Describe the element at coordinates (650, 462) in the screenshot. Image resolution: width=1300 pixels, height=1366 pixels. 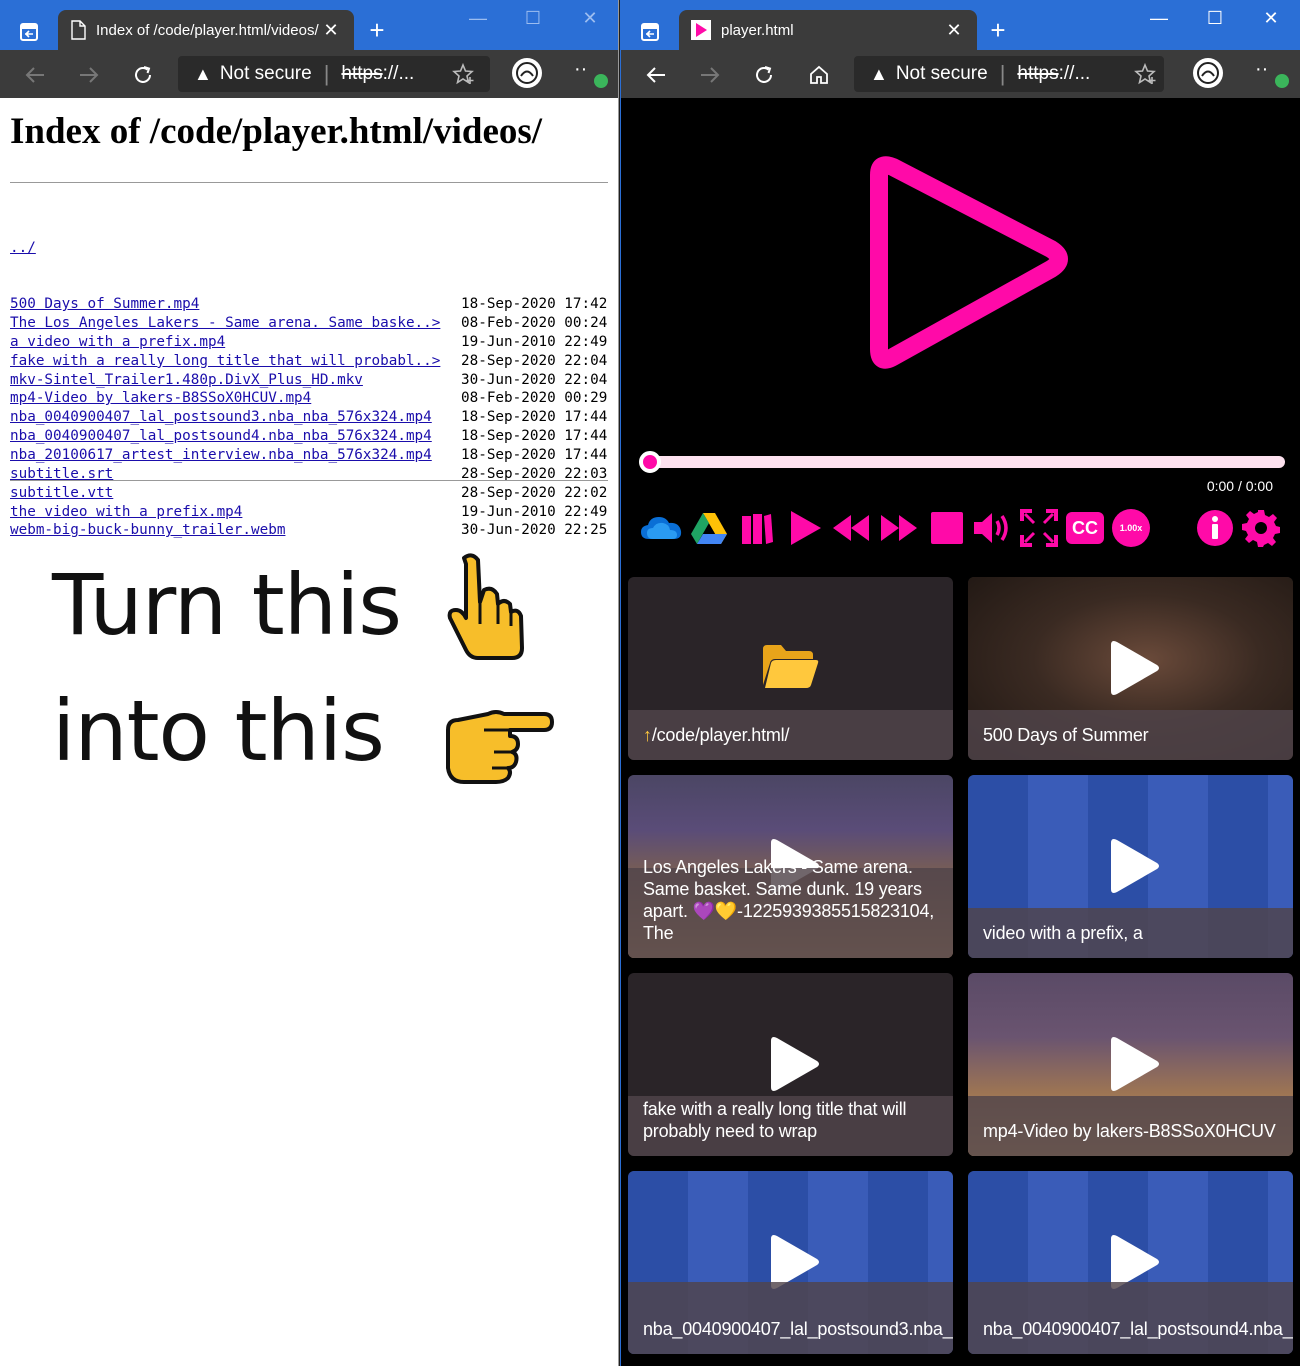
I see `seek-handle` at that location.